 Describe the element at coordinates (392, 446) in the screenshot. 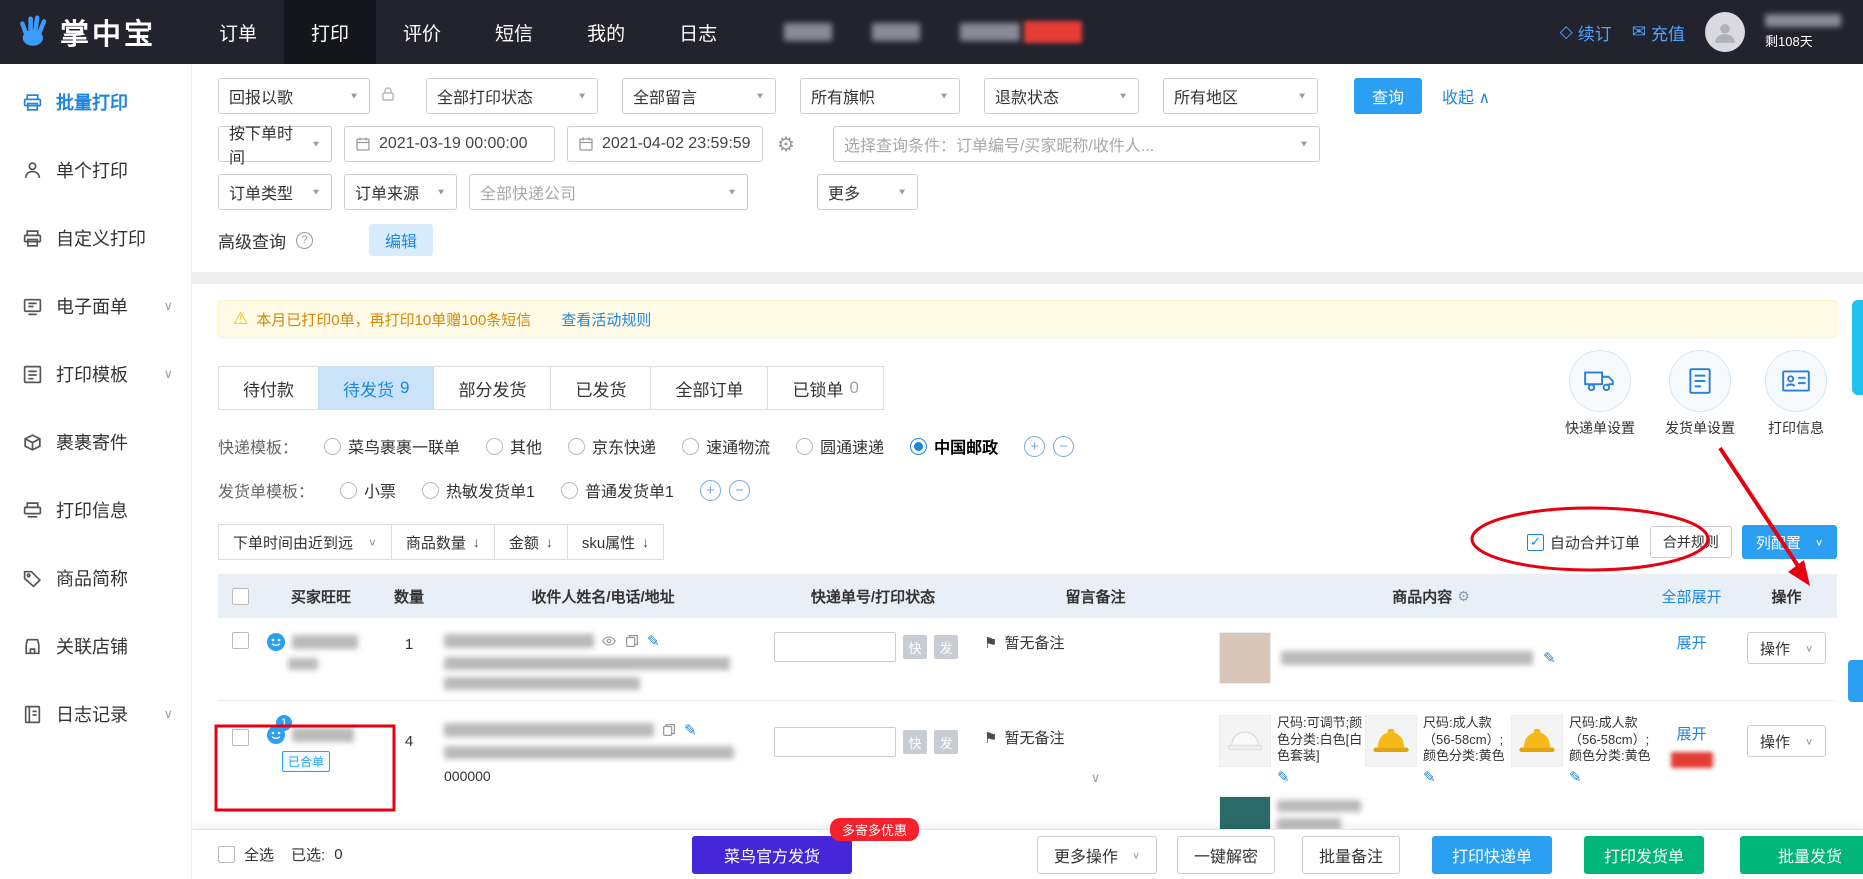

I see `radio-cainiao-one: 菜鸟裹裹一联单` at that location.